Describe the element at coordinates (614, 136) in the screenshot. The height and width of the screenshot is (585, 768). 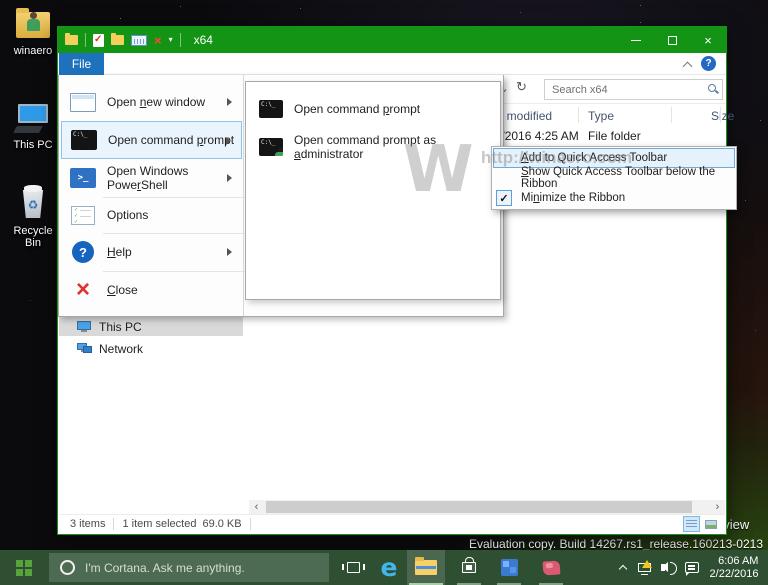
I see `file-type-cell: File folder` at that location.